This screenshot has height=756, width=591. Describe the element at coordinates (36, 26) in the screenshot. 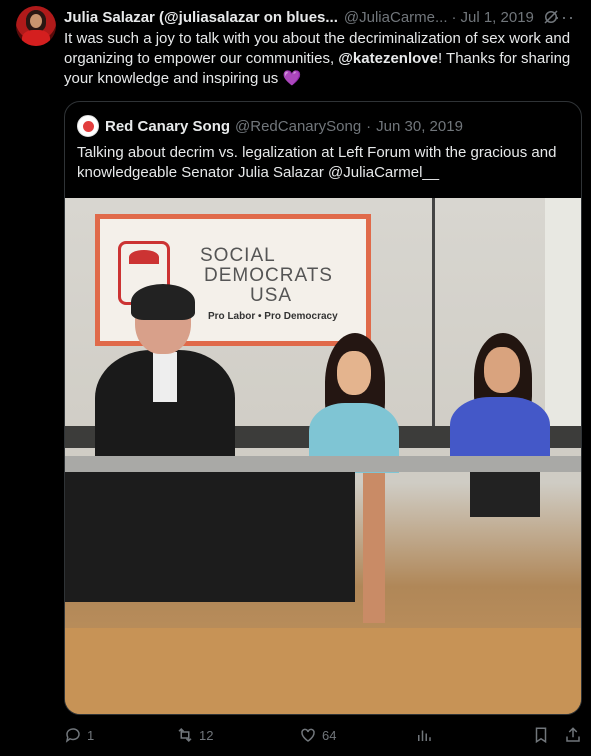

I see `author-avatar` at that location.